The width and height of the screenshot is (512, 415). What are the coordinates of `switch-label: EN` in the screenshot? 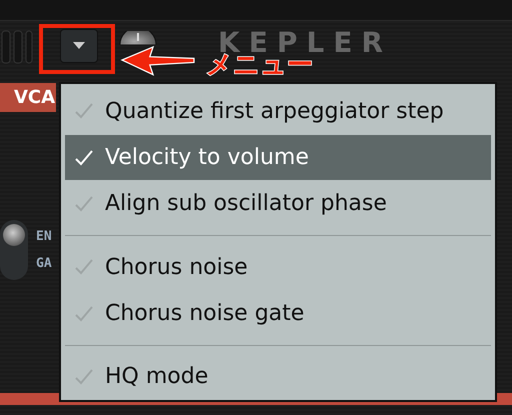 It's located at (44, 236).